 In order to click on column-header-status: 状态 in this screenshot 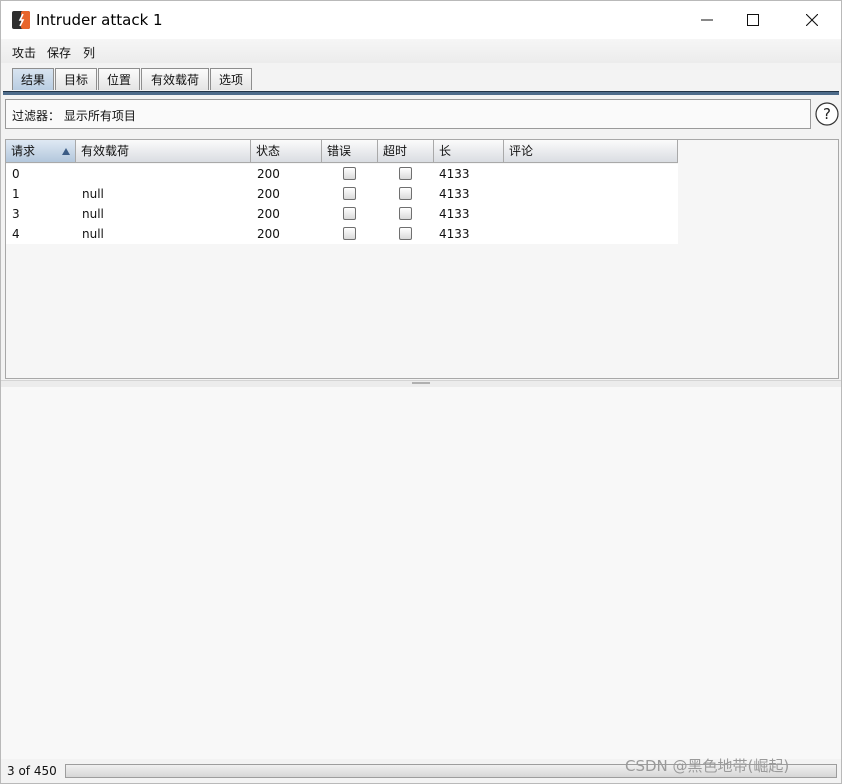, I will do `click(286, 151)`.